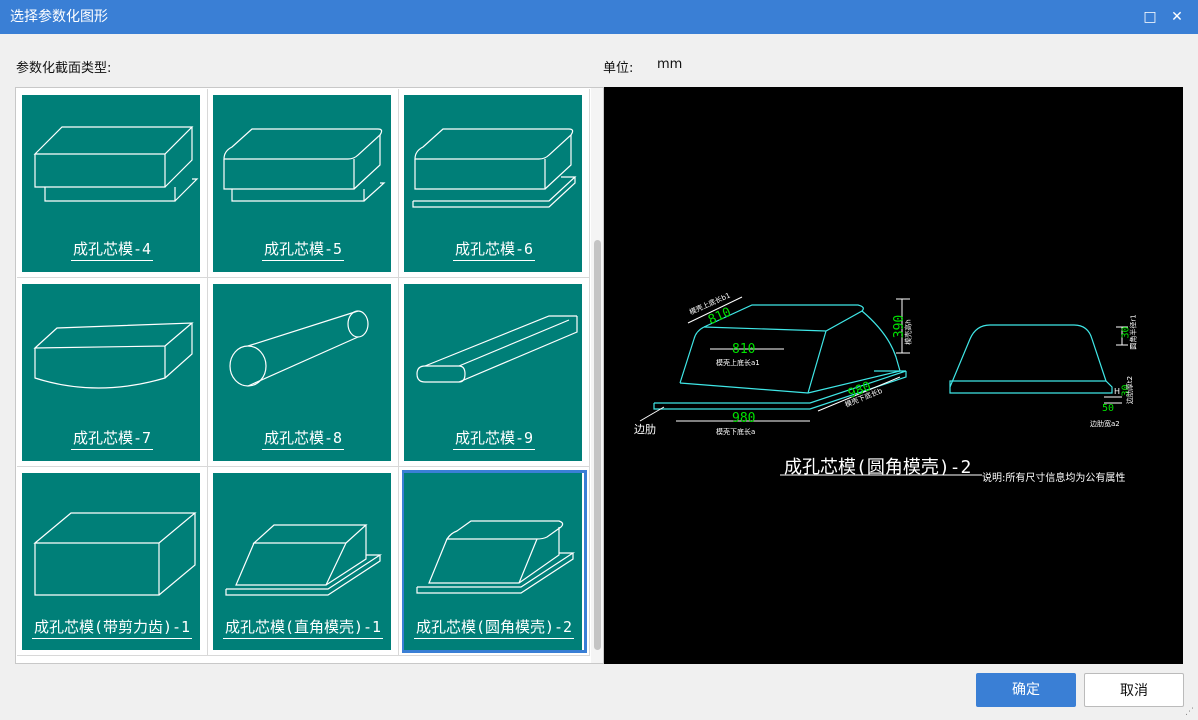 Image resolution: width=1198 pixels, height=720 pixels. I want to click on resize-grip-icon: ⋰, so click(1190, 712).